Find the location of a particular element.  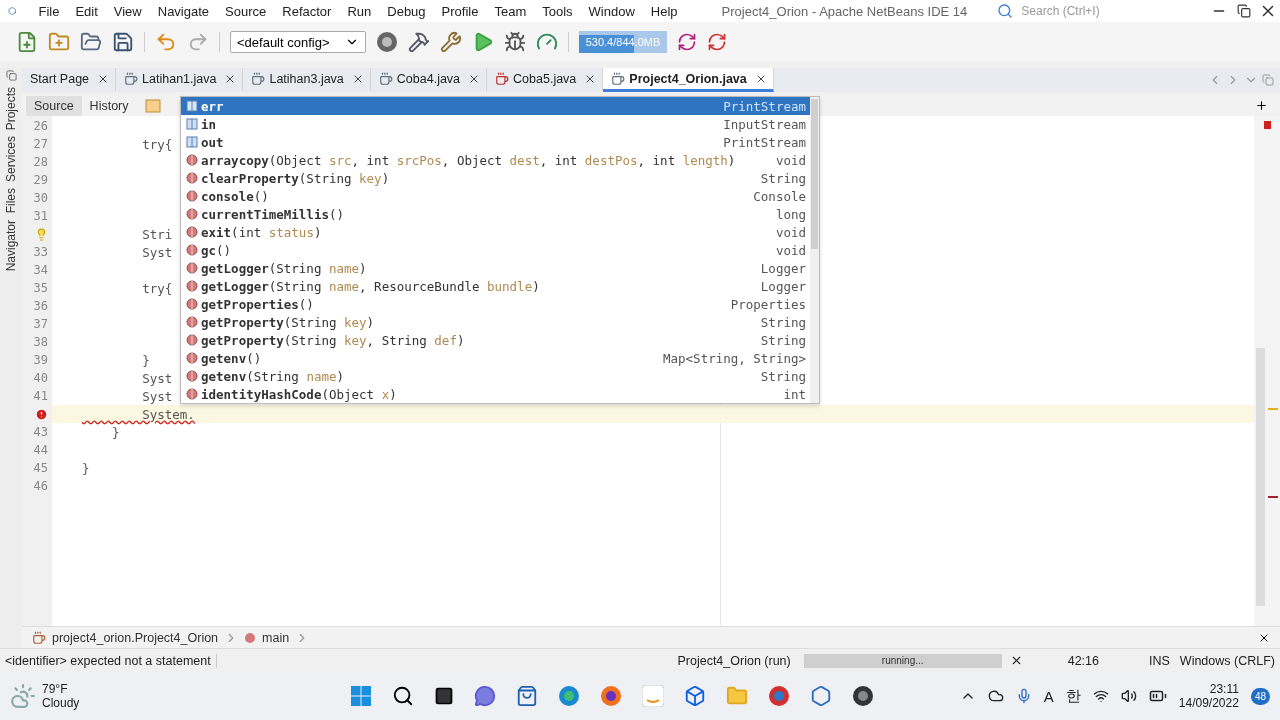

return-type: Logger is located at coordinates (783, 286).